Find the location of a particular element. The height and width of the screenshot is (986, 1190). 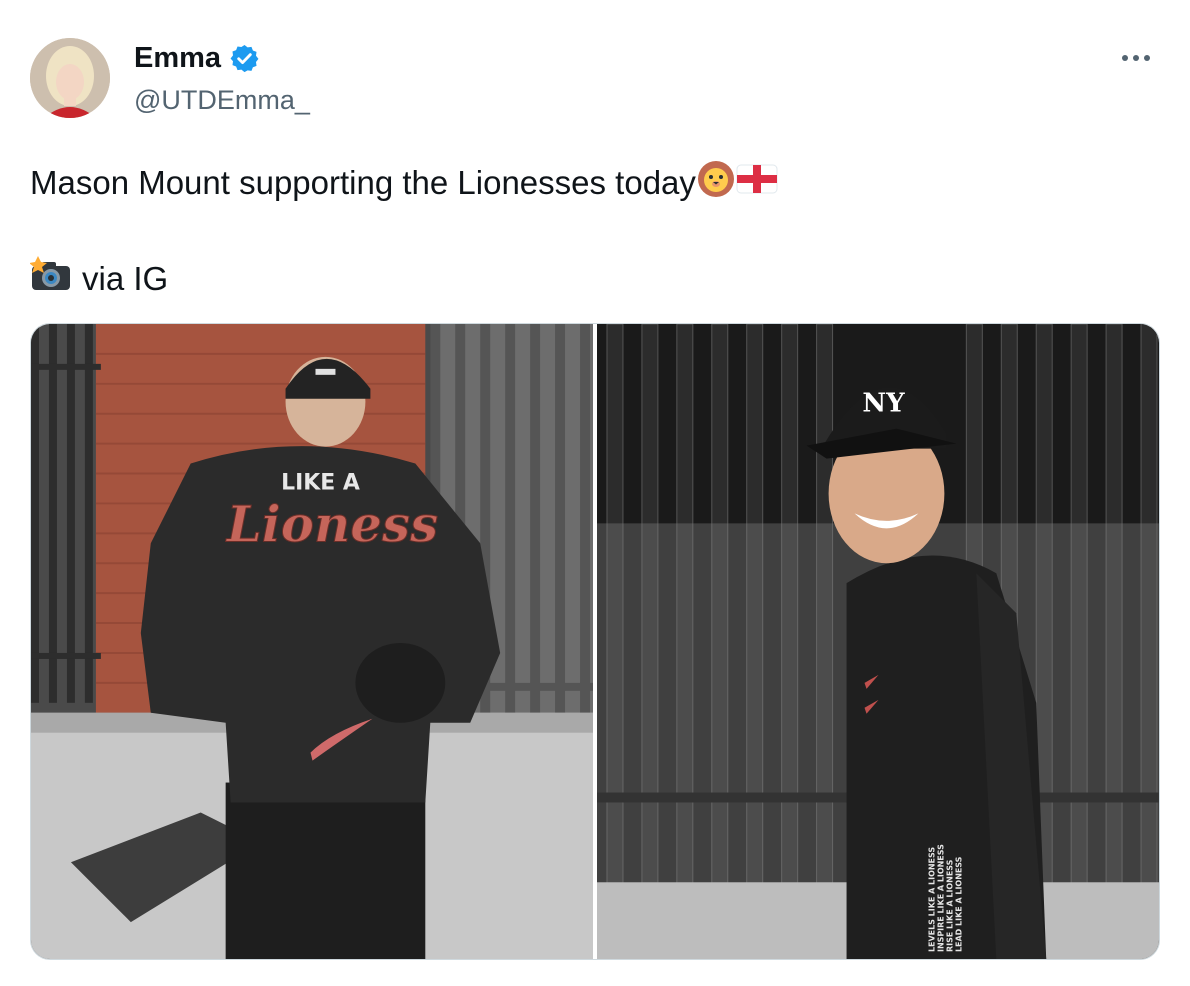

sleeve-text-4: LEAD LIKE A LIONESS is located at coordinates (958, 904).